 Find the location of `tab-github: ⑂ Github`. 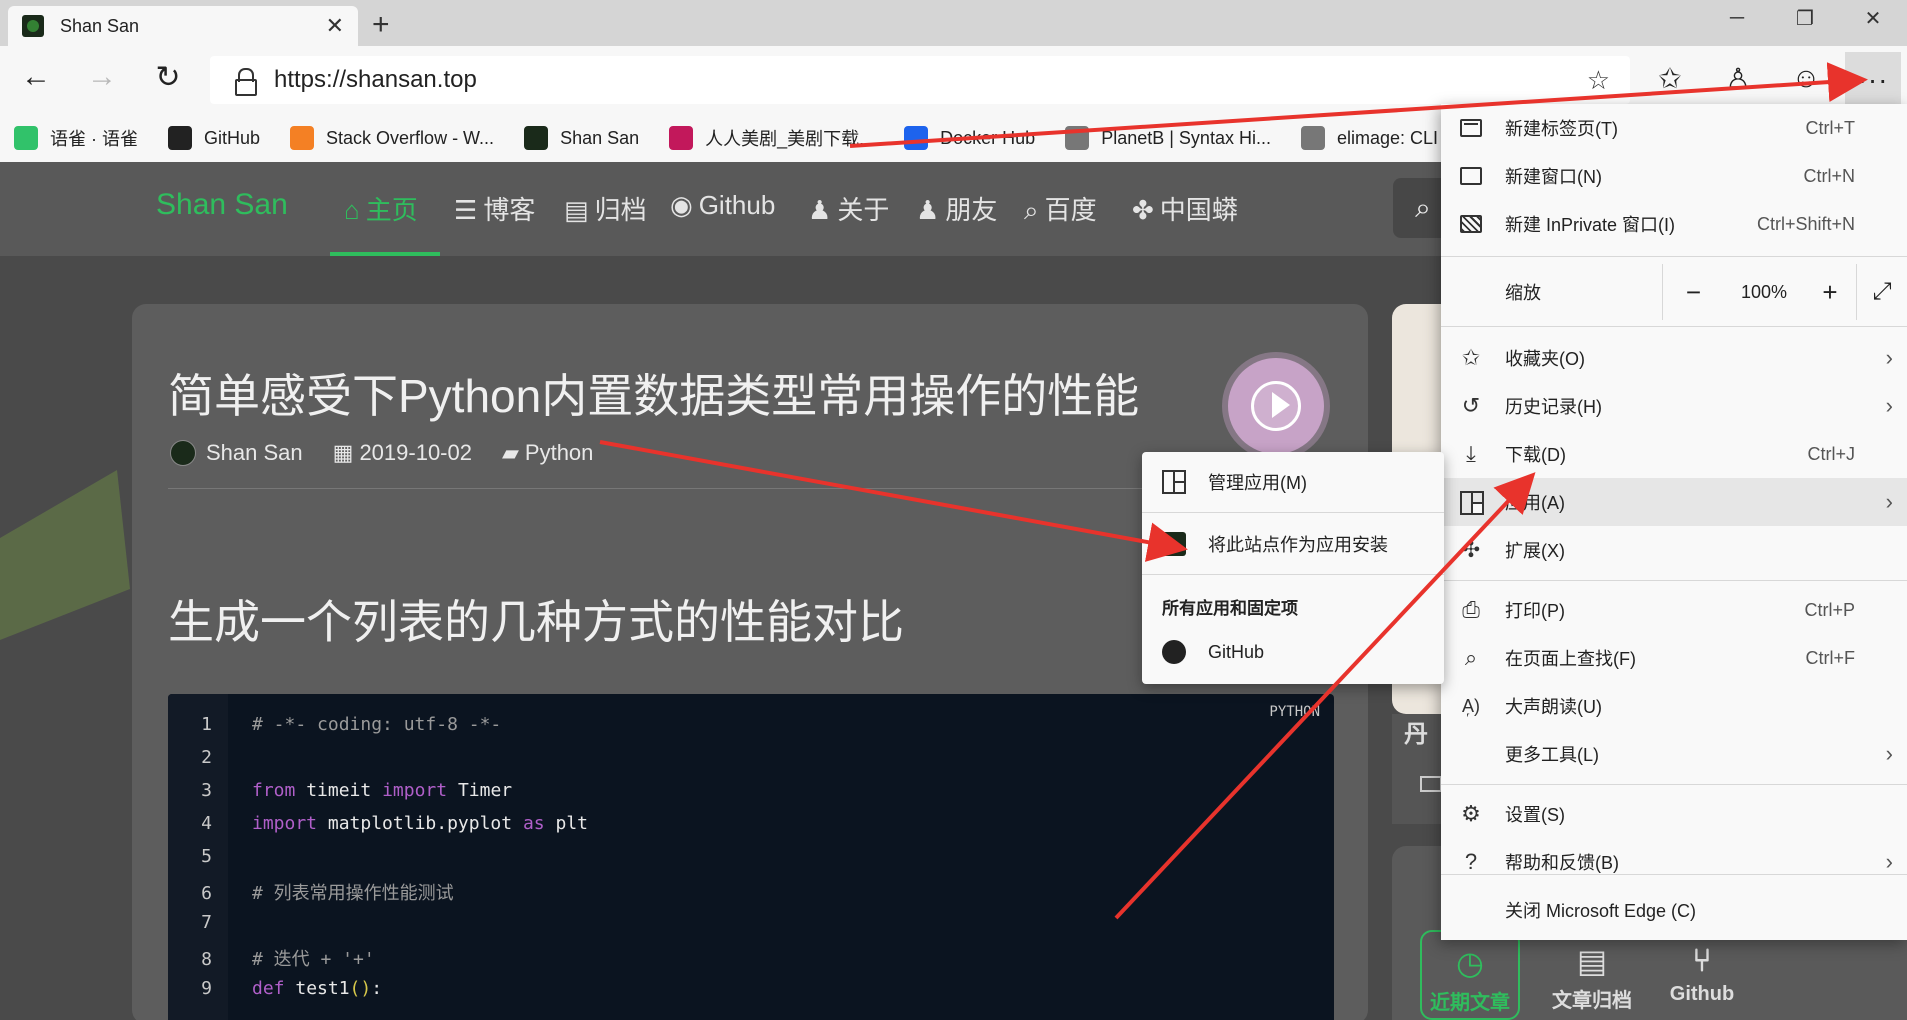

tab-github: ⑂ Github is located at coordinates (1702, 975).